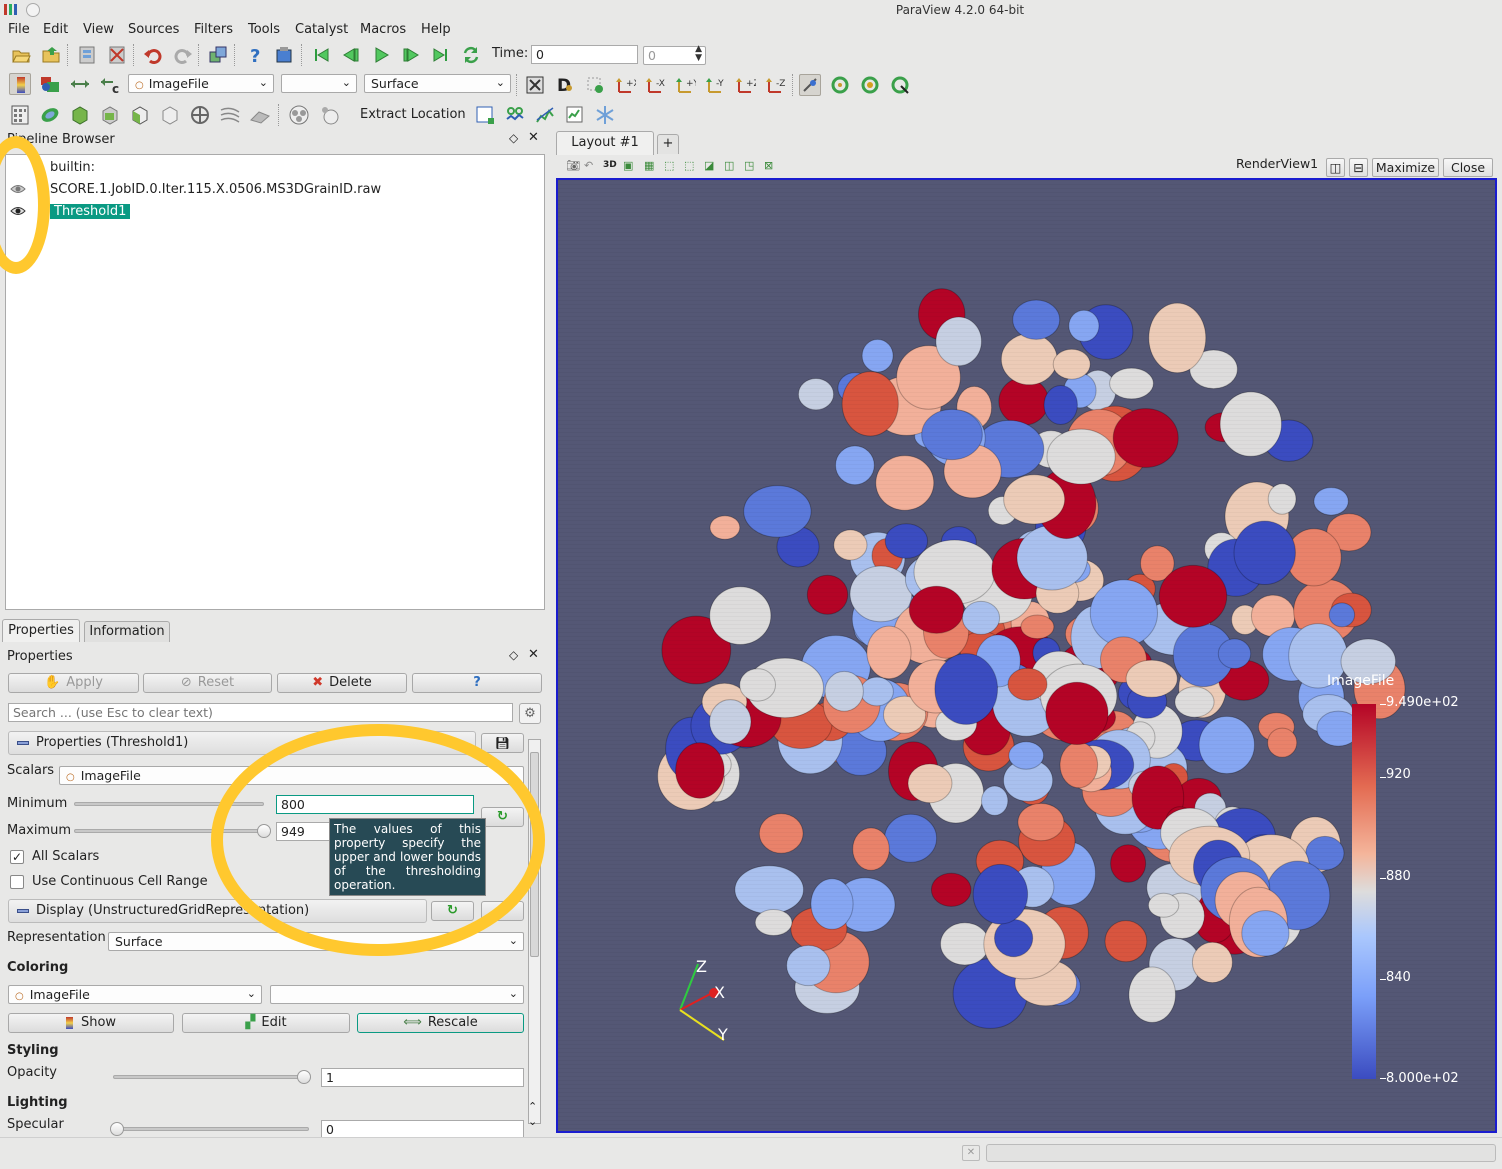 This screenshot has height=1169, width=1502. I want to click on clip-icon, so click(80, 115).